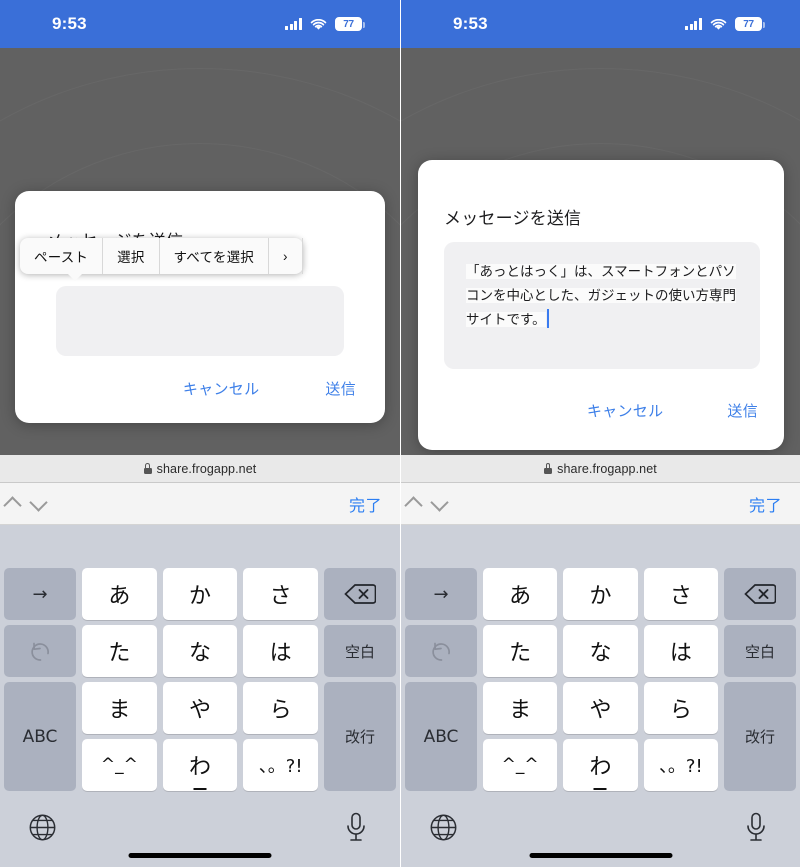 The width and height of the screenshot is (800, 867). Describe the element at coordinates (214, 256) in the screenshot. I see `context-menu-item-select-all: すべてを選択` at that location.